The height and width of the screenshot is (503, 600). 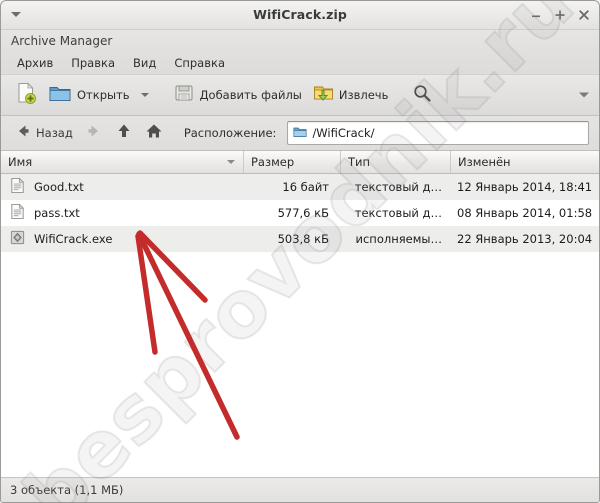 I want to click on maximize-icon, so click(x=560, y=15).